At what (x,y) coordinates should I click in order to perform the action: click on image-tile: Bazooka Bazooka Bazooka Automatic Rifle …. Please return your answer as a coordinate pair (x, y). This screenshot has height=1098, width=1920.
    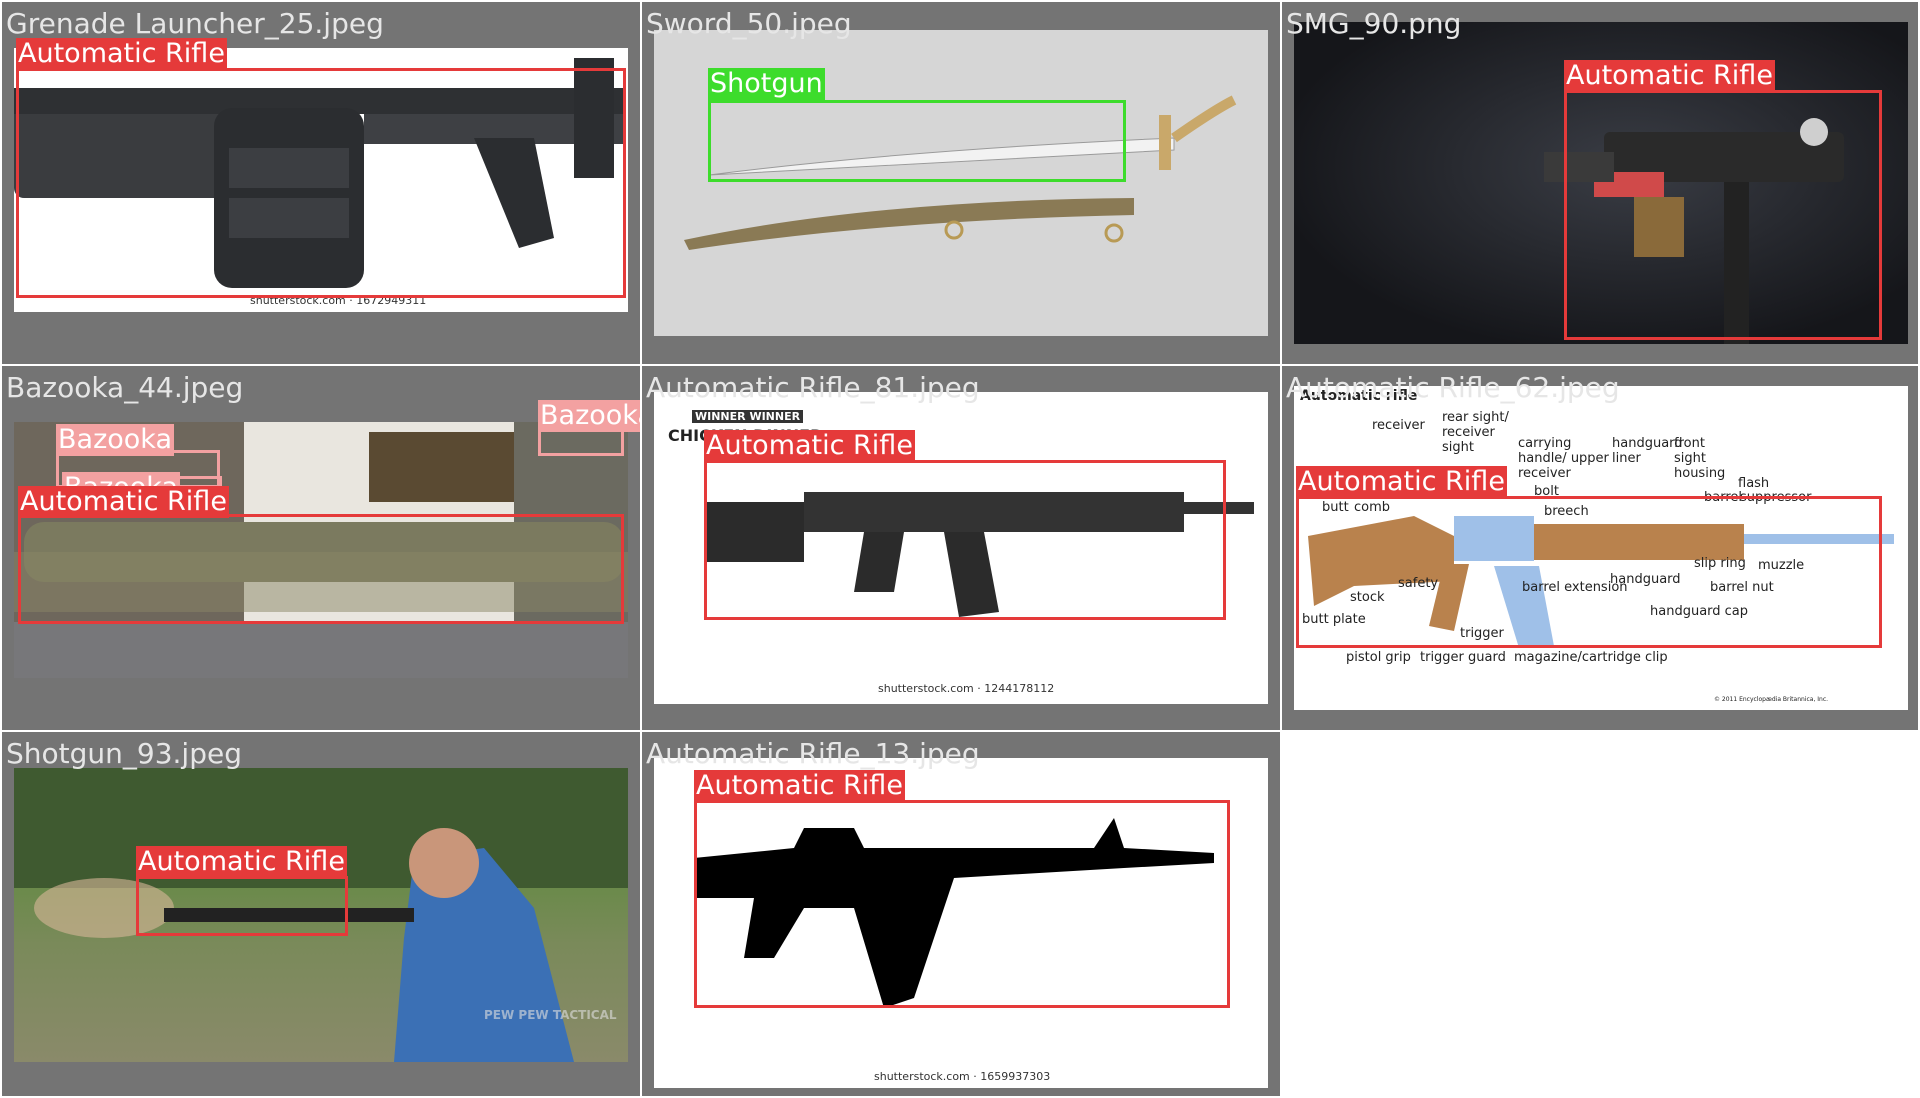
    Looking at the image, I should click on (321, 548).